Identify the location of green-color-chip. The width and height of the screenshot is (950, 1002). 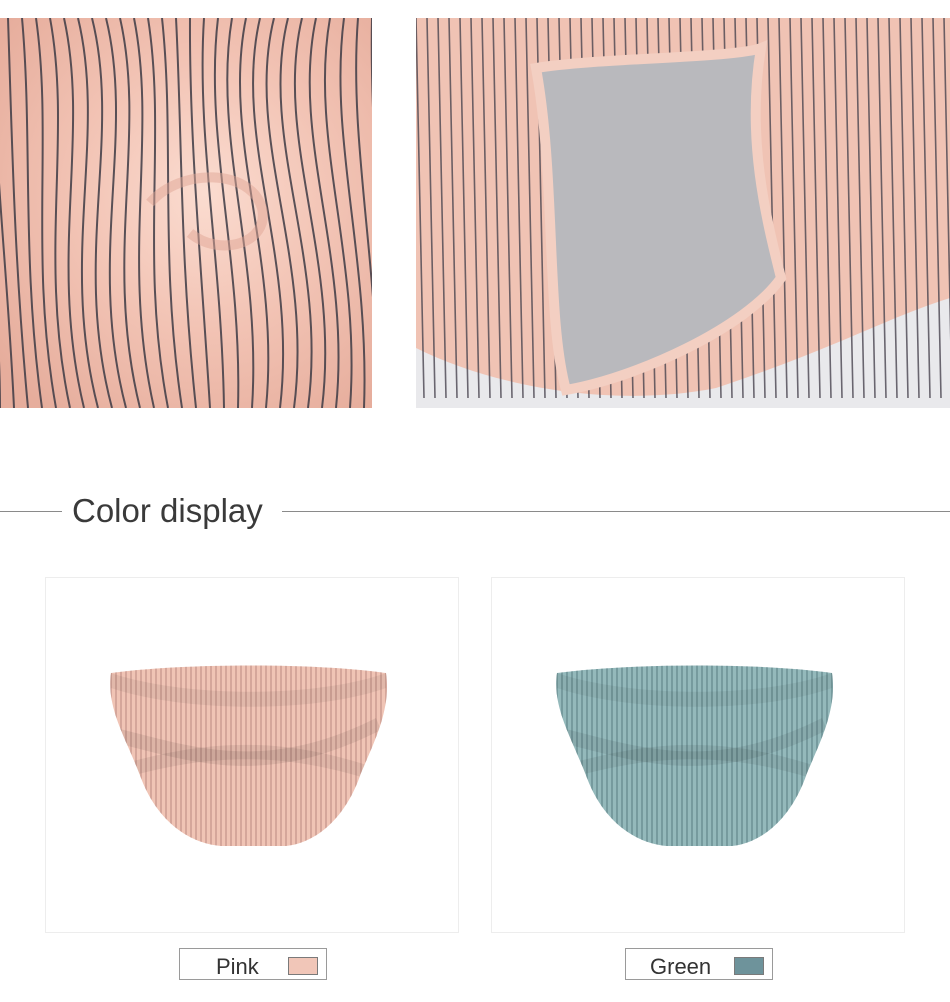
(749, 966).